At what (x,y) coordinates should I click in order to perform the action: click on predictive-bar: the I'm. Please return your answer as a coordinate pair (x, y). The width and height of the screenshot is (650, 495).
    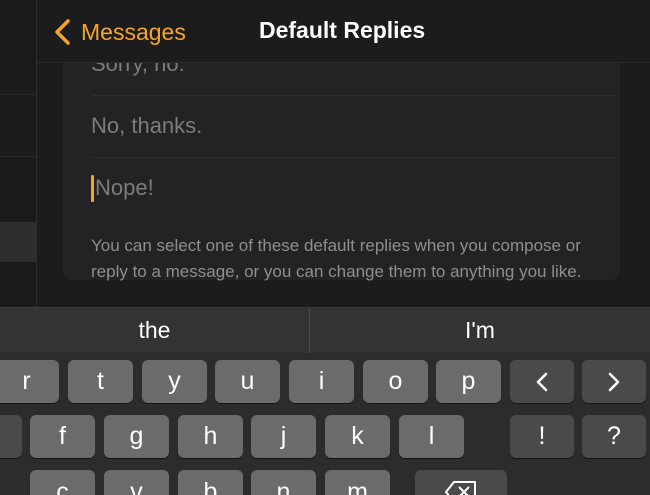
    Looking at the image, I should click on (325, 330).